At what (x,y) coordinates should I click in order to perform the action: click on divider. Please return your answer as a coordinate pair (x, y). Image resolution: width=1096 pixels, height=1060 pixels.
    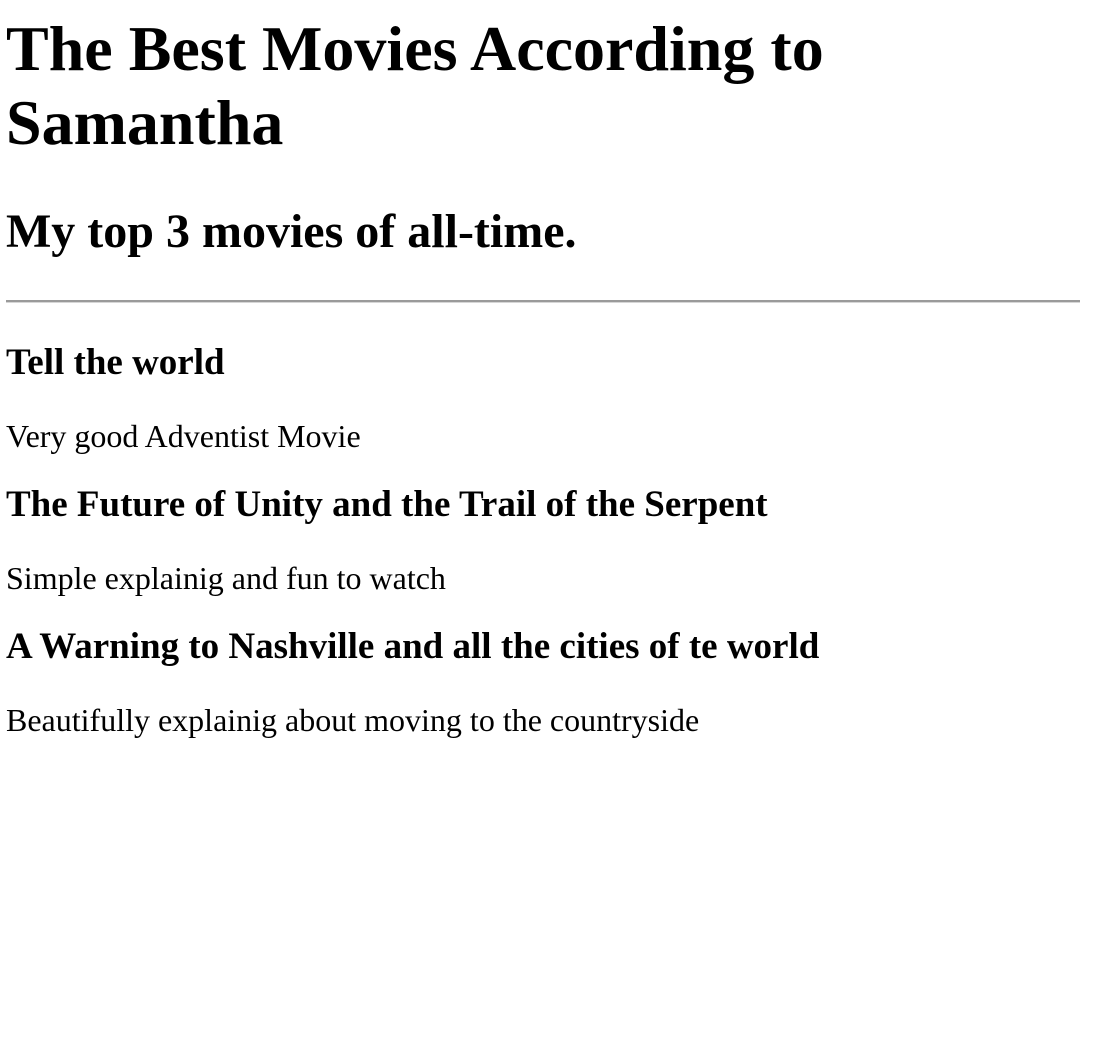
    Looking at the image, I should click on (543, 301).